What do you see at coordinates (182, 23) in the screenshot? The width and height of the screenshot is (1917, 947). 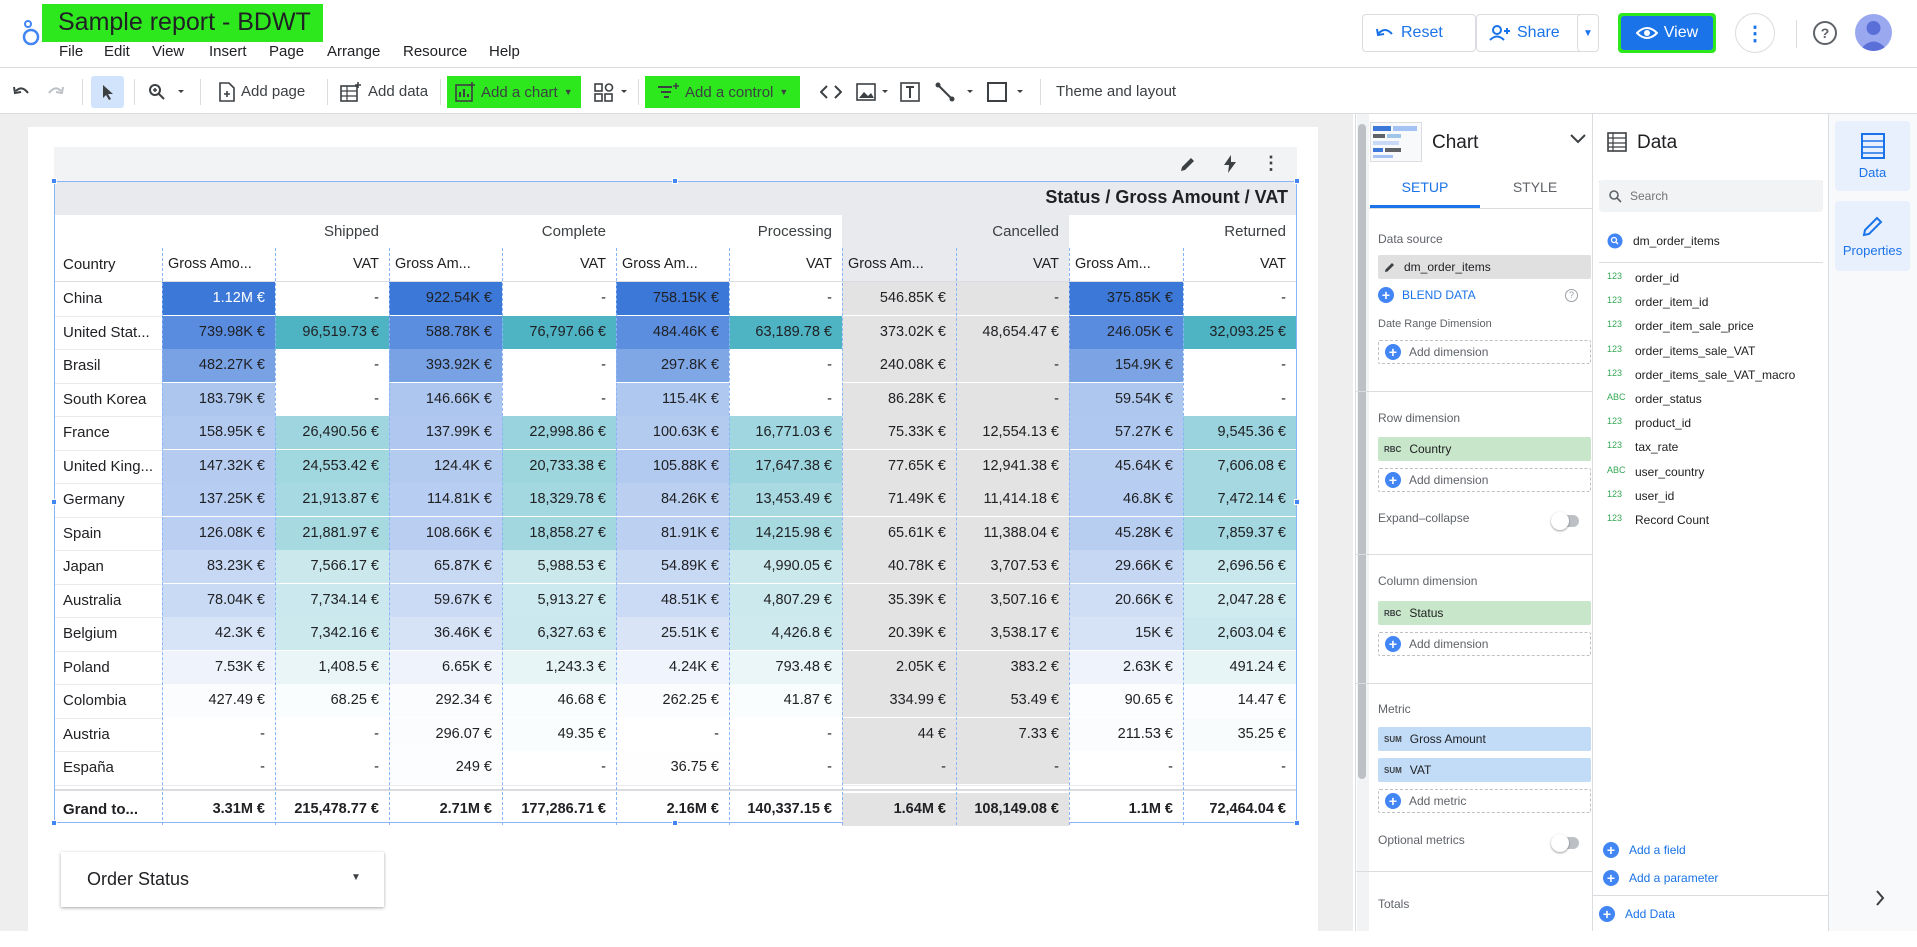 I see `report-title: Sample report - BDWT` at bounding box center [182, 23].